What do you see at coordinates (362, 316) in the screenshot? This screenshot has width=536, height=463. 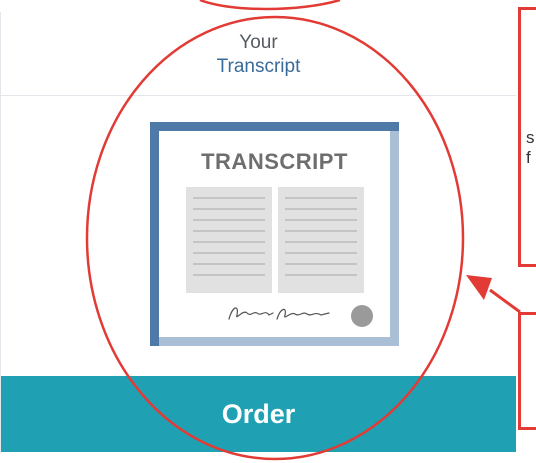 I see `seal-icon` at bounding box center [362, 316].